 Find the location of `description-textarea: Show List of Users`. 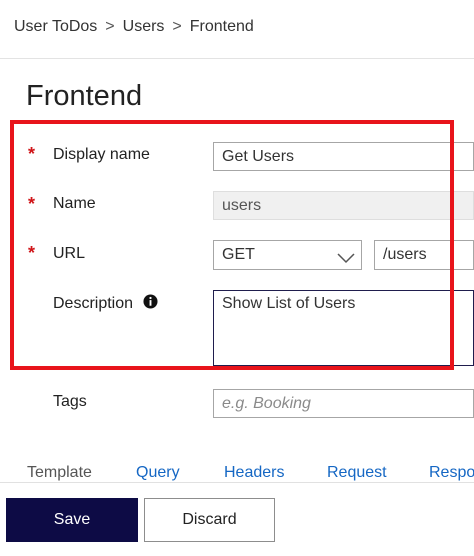

description-textarea: Show List of Users is located at coordinates (343, 328).